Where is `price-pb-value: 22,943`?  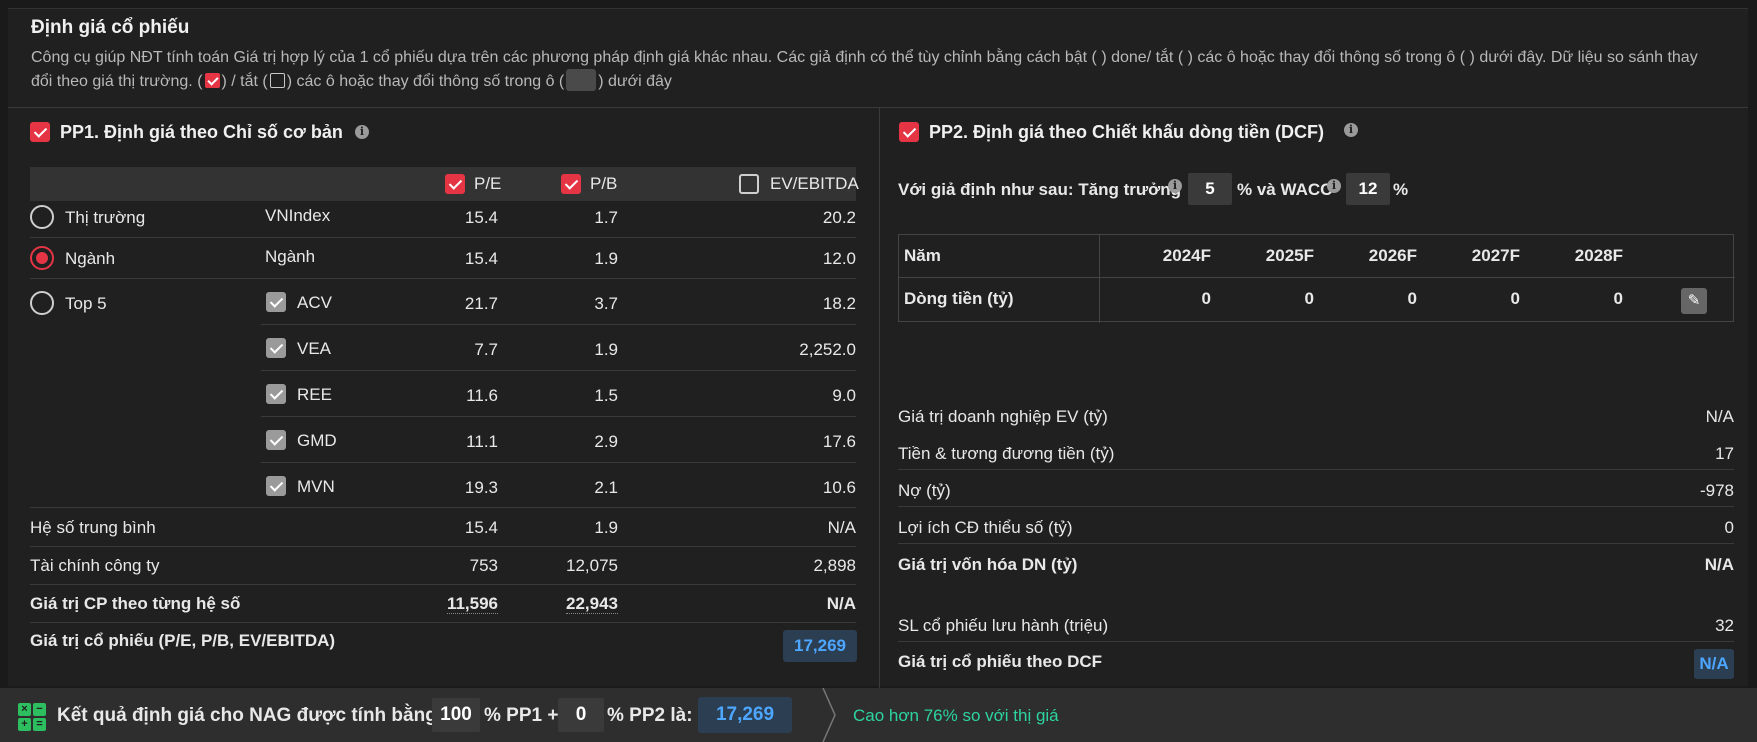
price-pb-value: 22,943 is located at coordinates (592, 604).